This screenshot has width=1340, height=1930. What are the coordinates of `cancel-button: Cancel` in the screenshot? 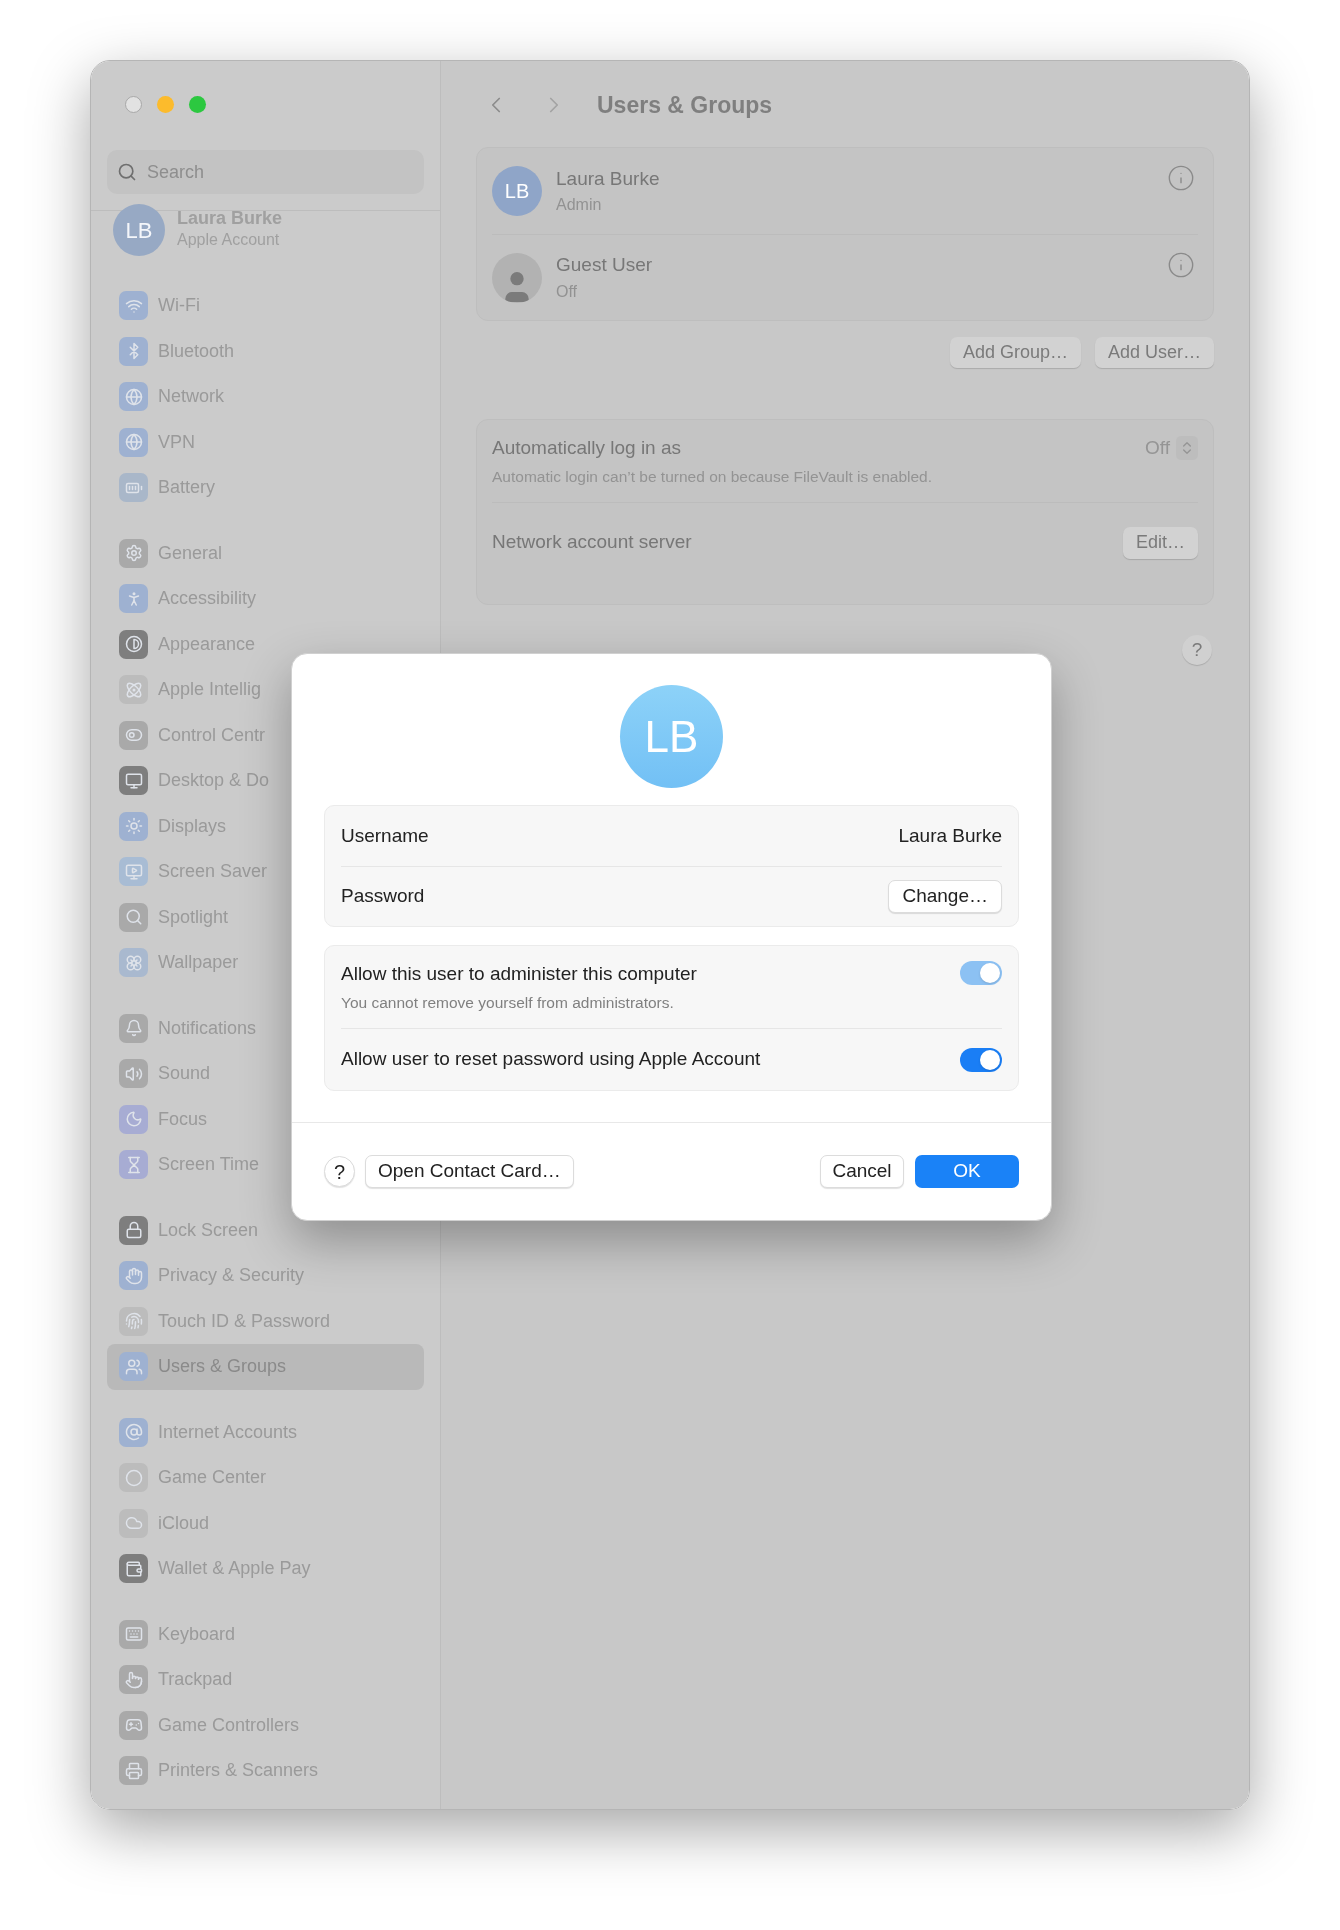 It's located at (862, 1171).